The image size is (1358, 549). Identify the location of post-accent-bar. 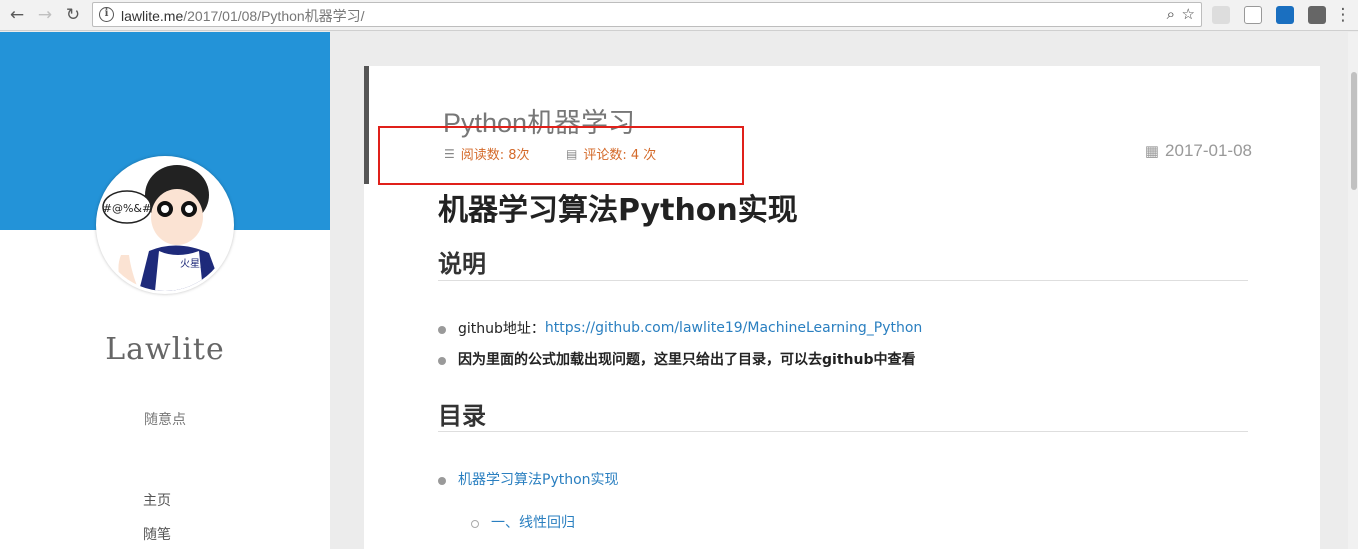
(366, 125).